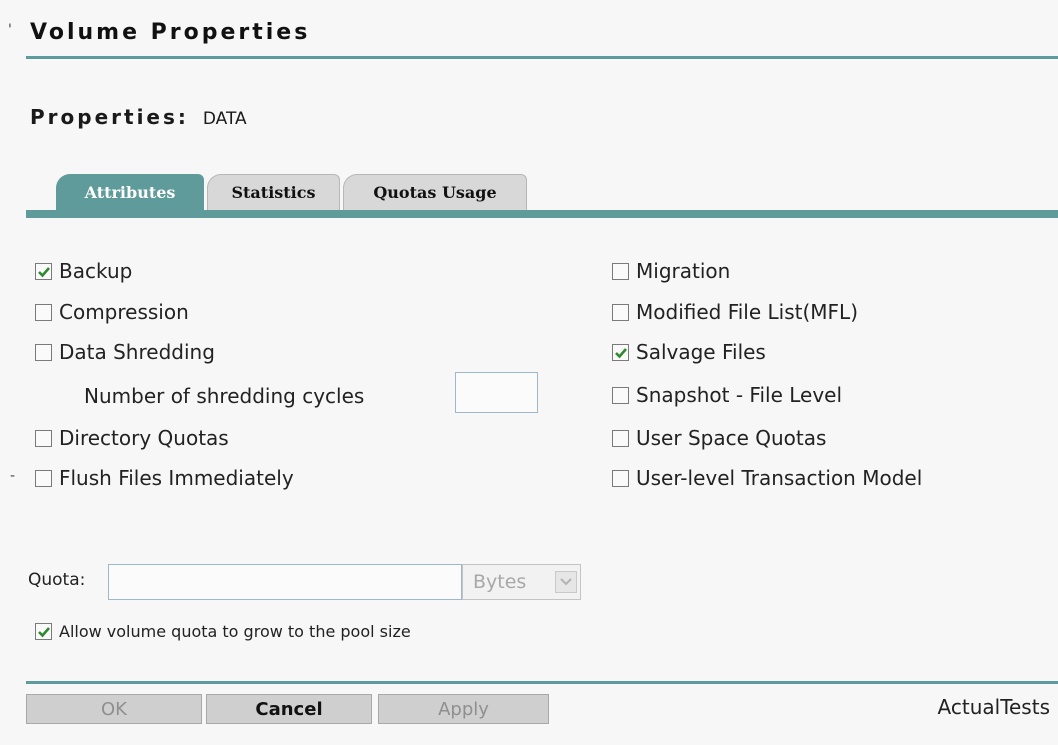 The height and width of the screenshot is (745, 1058). I want to click on tab-attributes: Attributes, so click(130, 192).